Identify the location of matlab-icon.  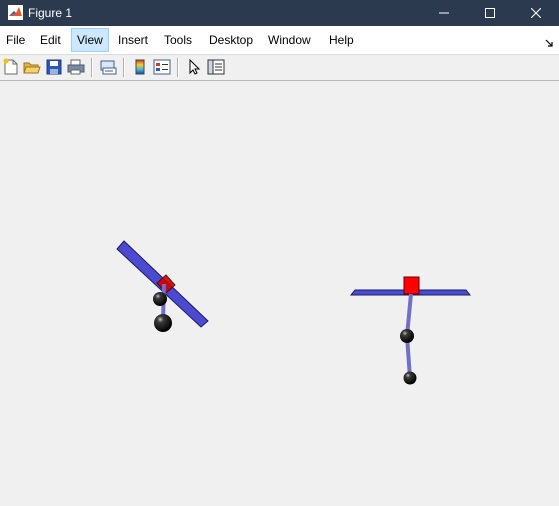
(15, 12).